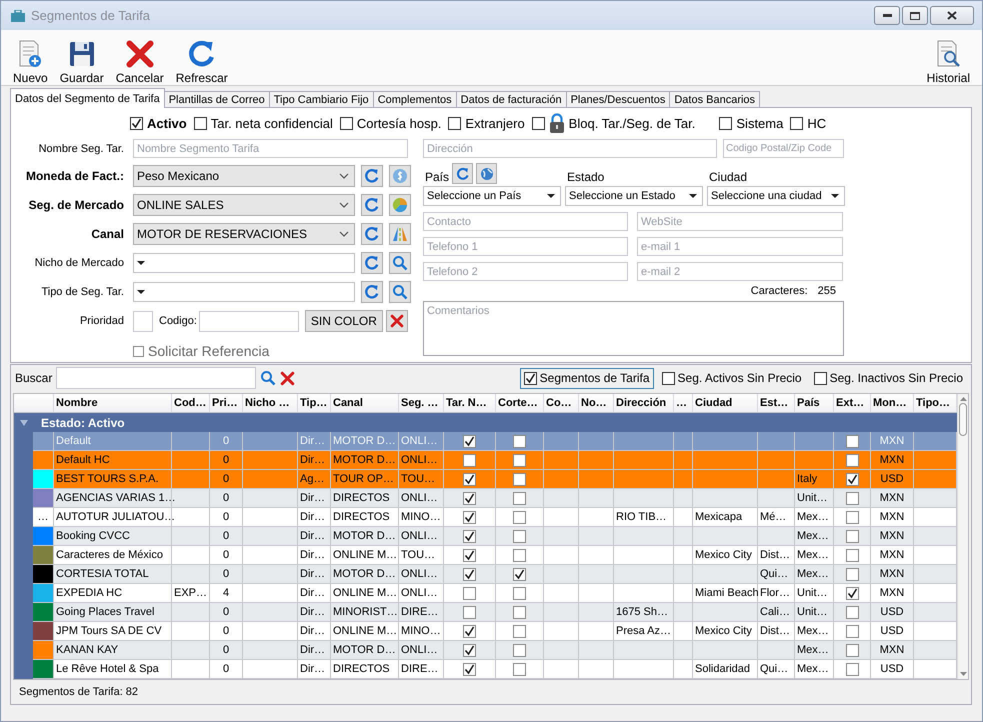  What do you see at coordinates (30, 57) in the screenshot?
I see `toolbar-button: Nuevo` at bounding box center [30, 57].